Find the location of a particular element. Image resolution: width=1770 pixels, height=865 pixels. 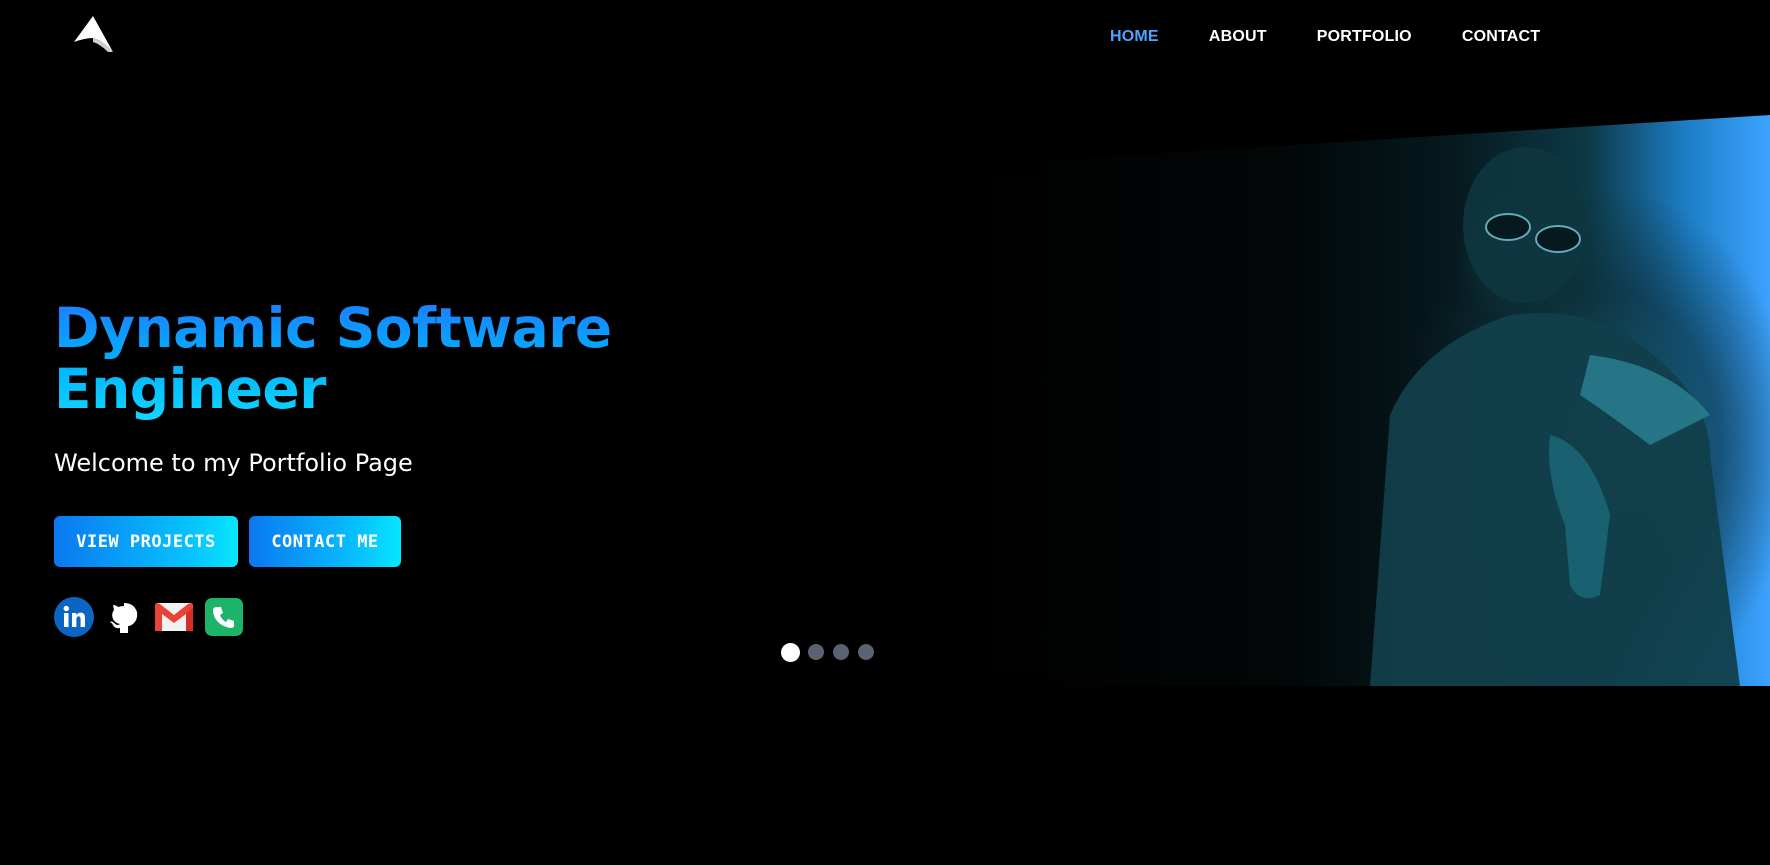

hero-subtitle: Welcome to my Portfolio Page is located at coordinates (233, 463).